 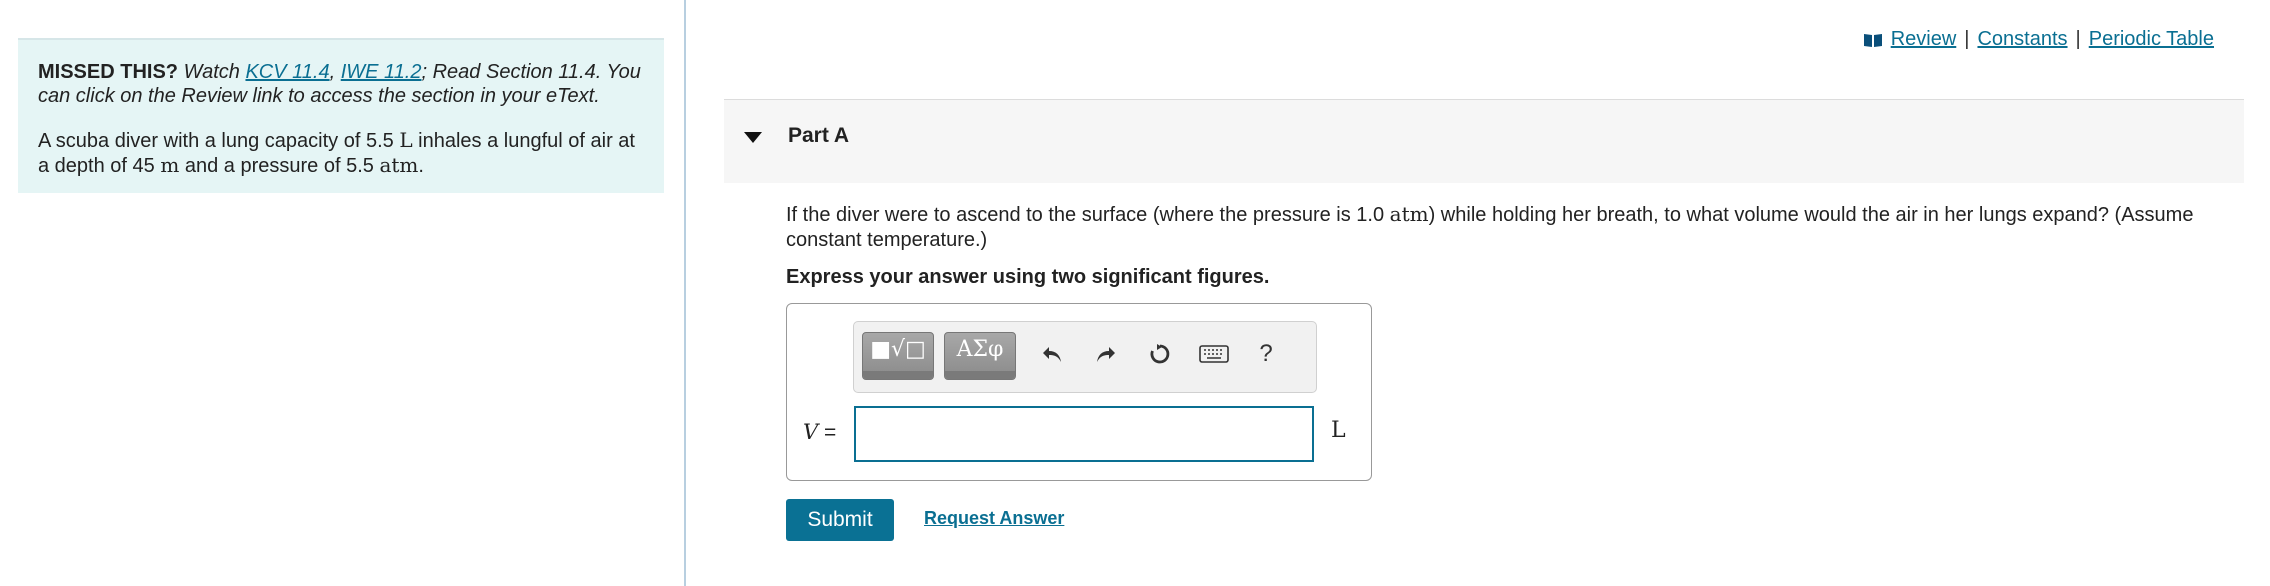 What do you see at coordinates (753, 137) in the screenshot?
I see `collapse-caret-icon` at bounding box center [753, 137].